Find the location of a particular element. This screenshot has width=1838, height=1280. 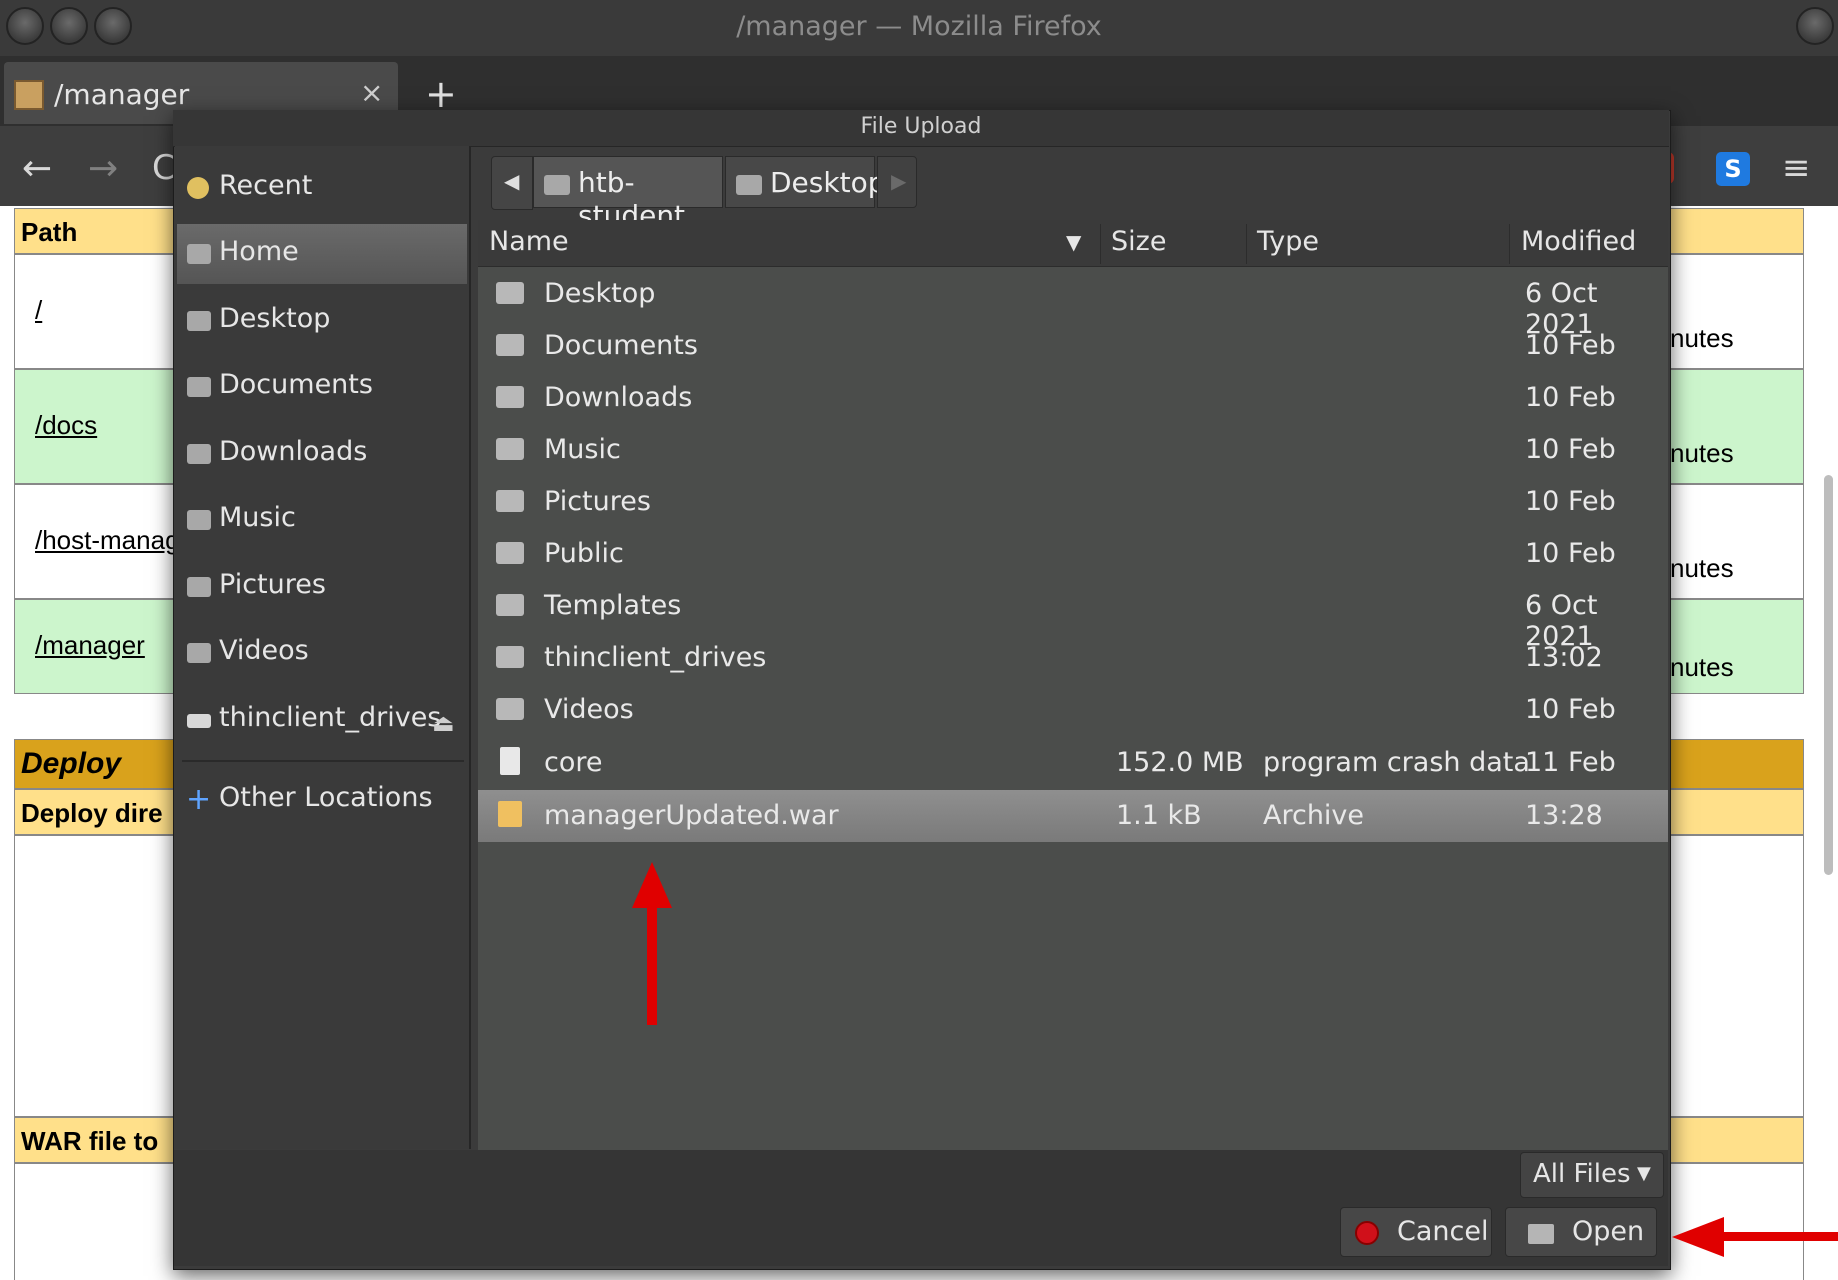

sidebar-item-documents: Documents is located at coordinates (322, 387).